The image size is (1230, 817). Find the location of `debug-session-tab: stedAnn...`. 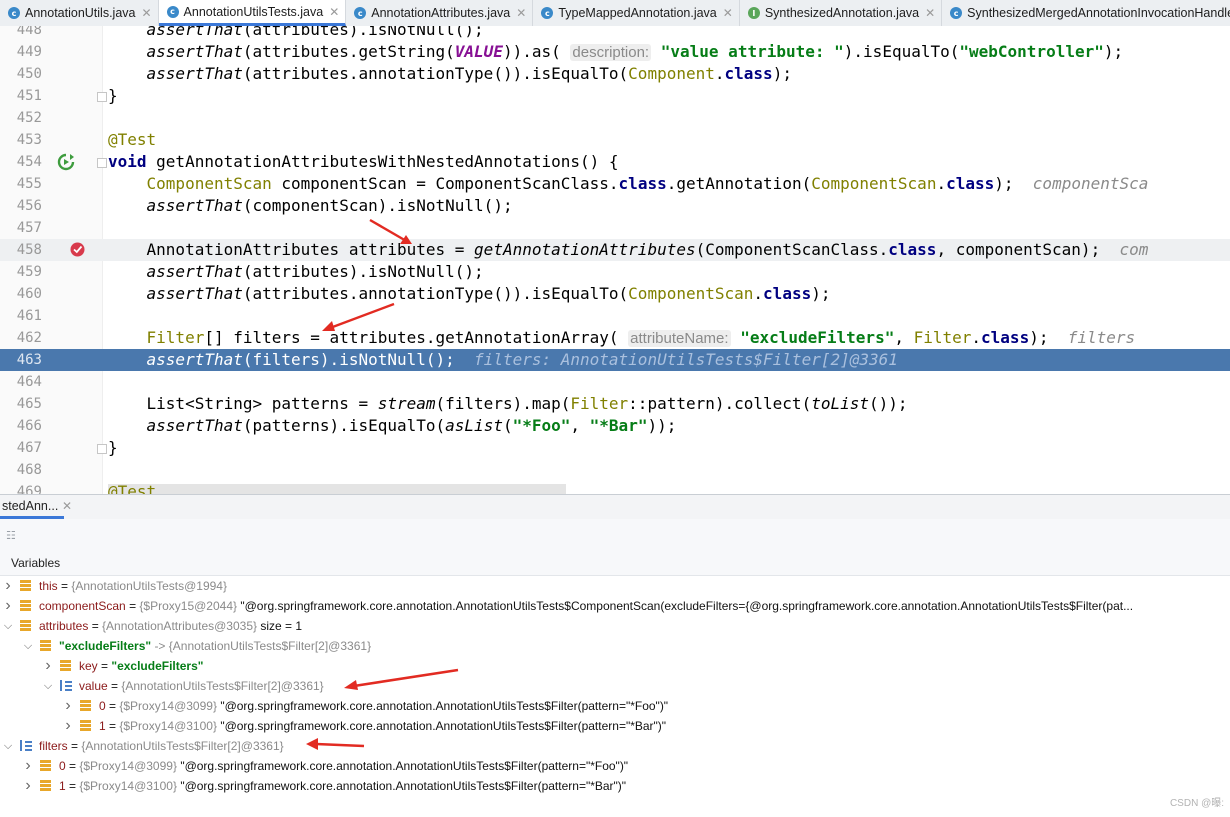

debug-session-tab: stedAnn... is located at coordinates (32, 507).